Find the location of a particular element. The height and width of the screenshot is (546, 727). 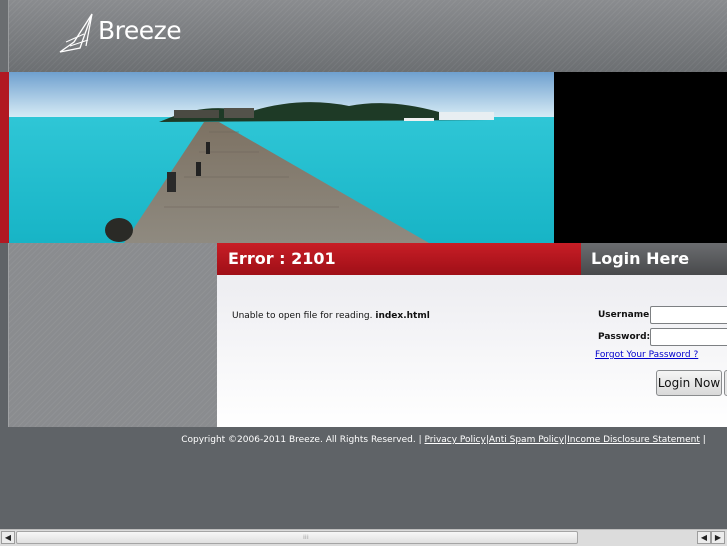

anti-spam-policy-link: Anti Spam Policy is located at coordinates (526, 440).